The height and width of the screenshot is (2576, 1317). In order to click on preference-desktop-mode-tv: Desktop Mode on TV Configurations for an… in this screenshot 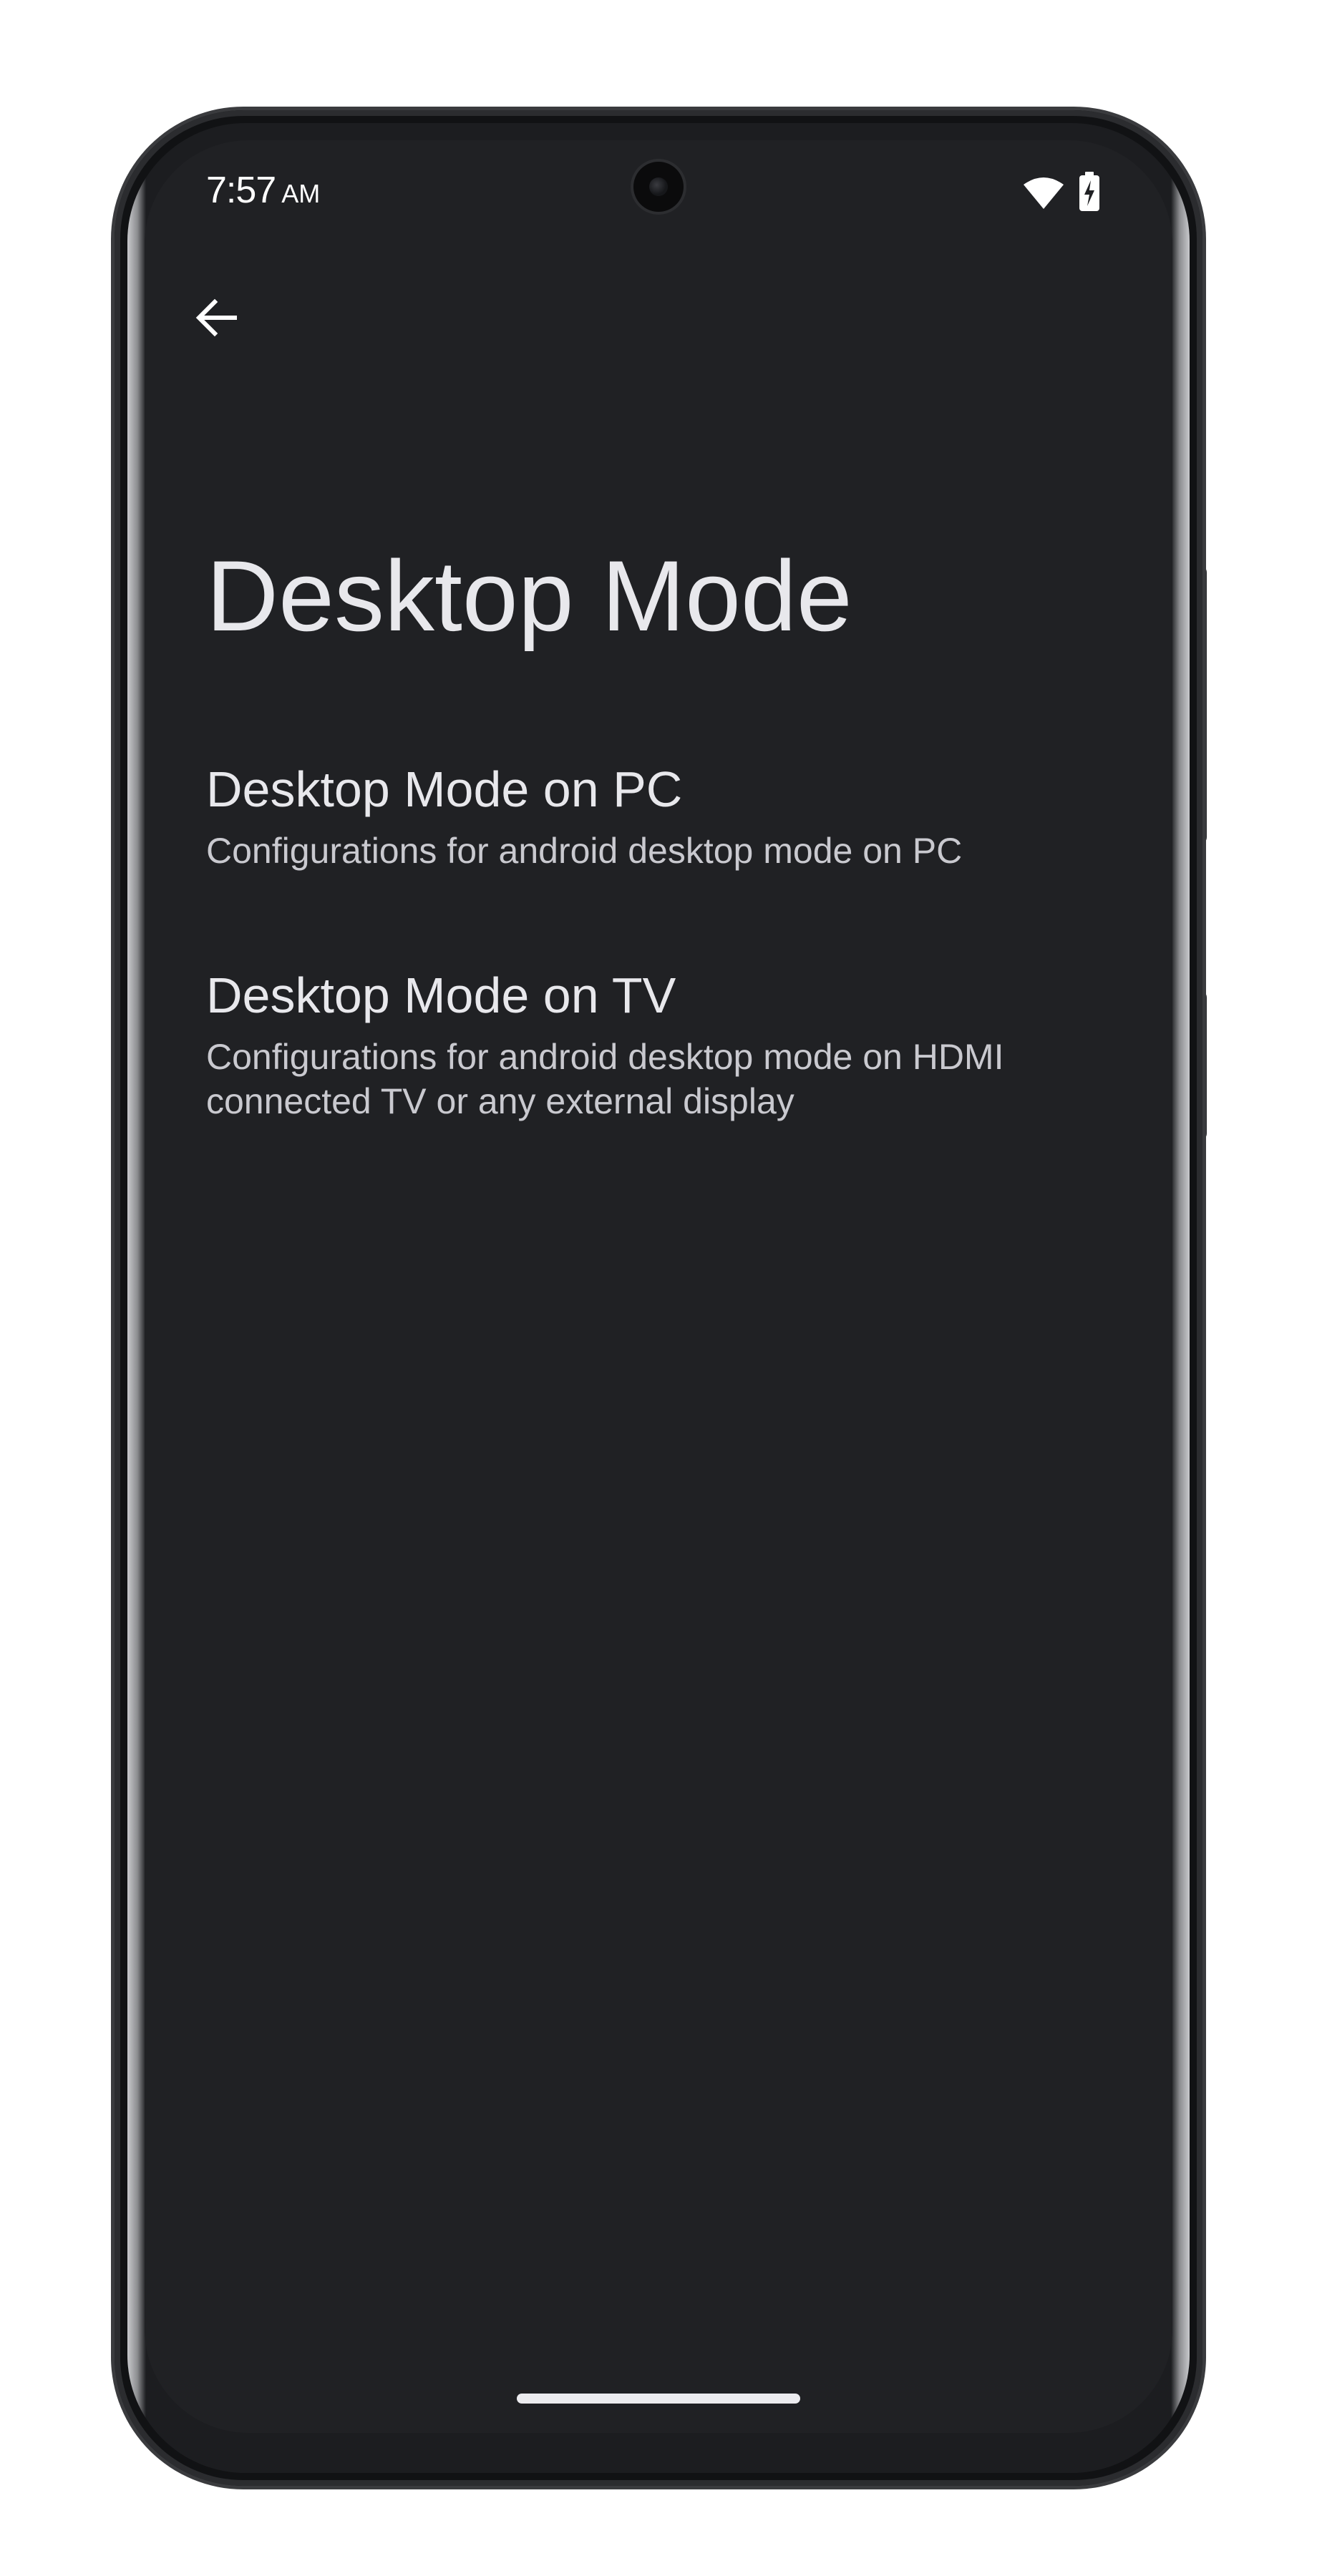, I will do `click(635, 1044)`.